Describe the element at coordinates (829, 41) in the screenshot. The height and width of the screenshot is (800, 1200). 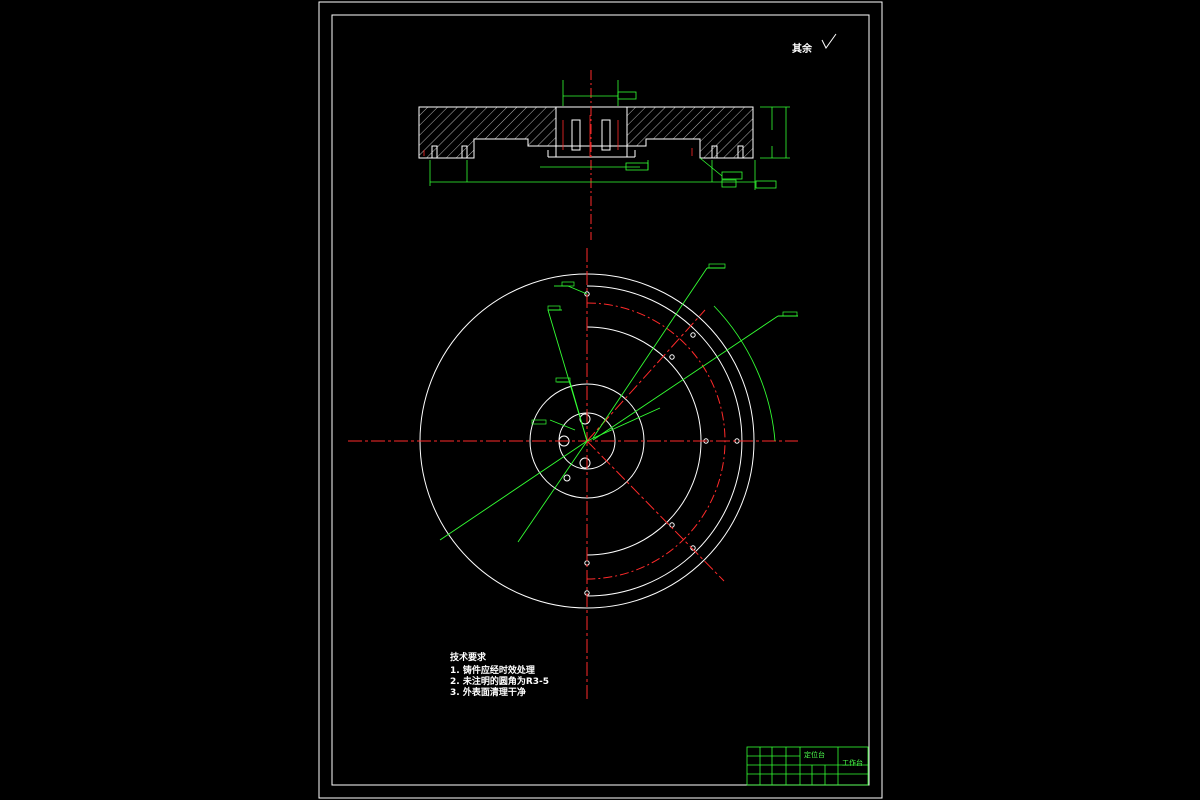
I see `roughness-symbol` at that location.